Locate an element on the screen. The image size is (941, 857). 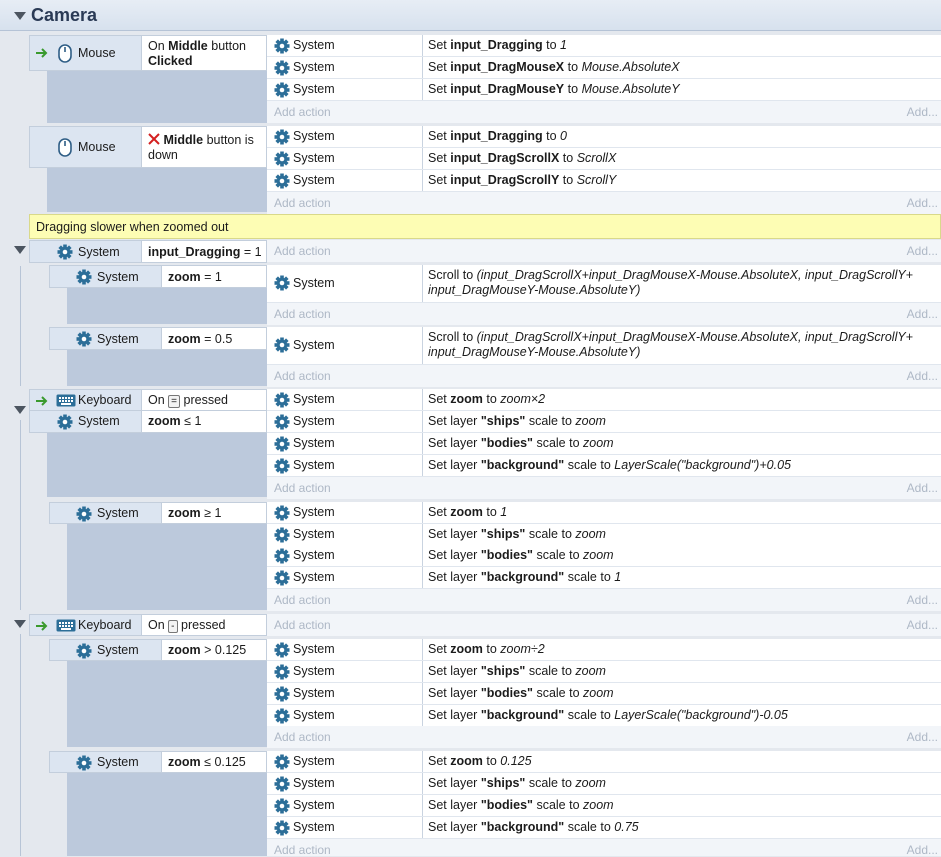
comment: Dragging slower when zoomed out is located at coordinates (485, 226).